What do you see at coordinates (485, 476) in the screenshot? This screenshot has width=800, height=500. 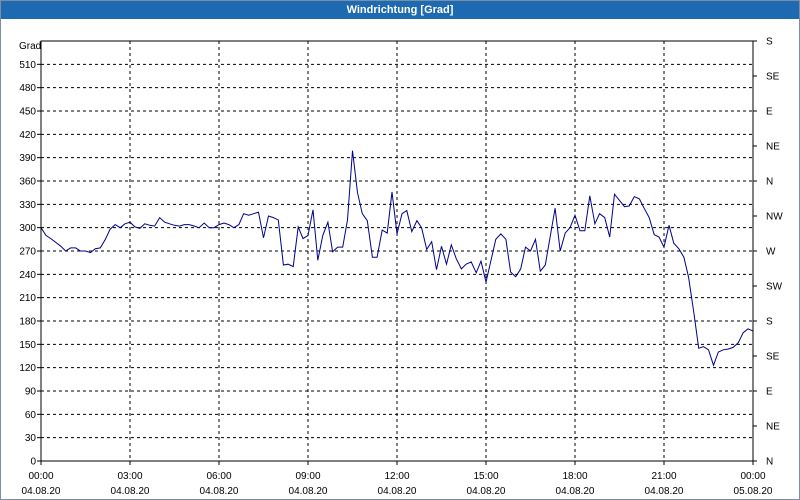 I see `x-tick-time: 15:00` at bounding box center [485, 476].